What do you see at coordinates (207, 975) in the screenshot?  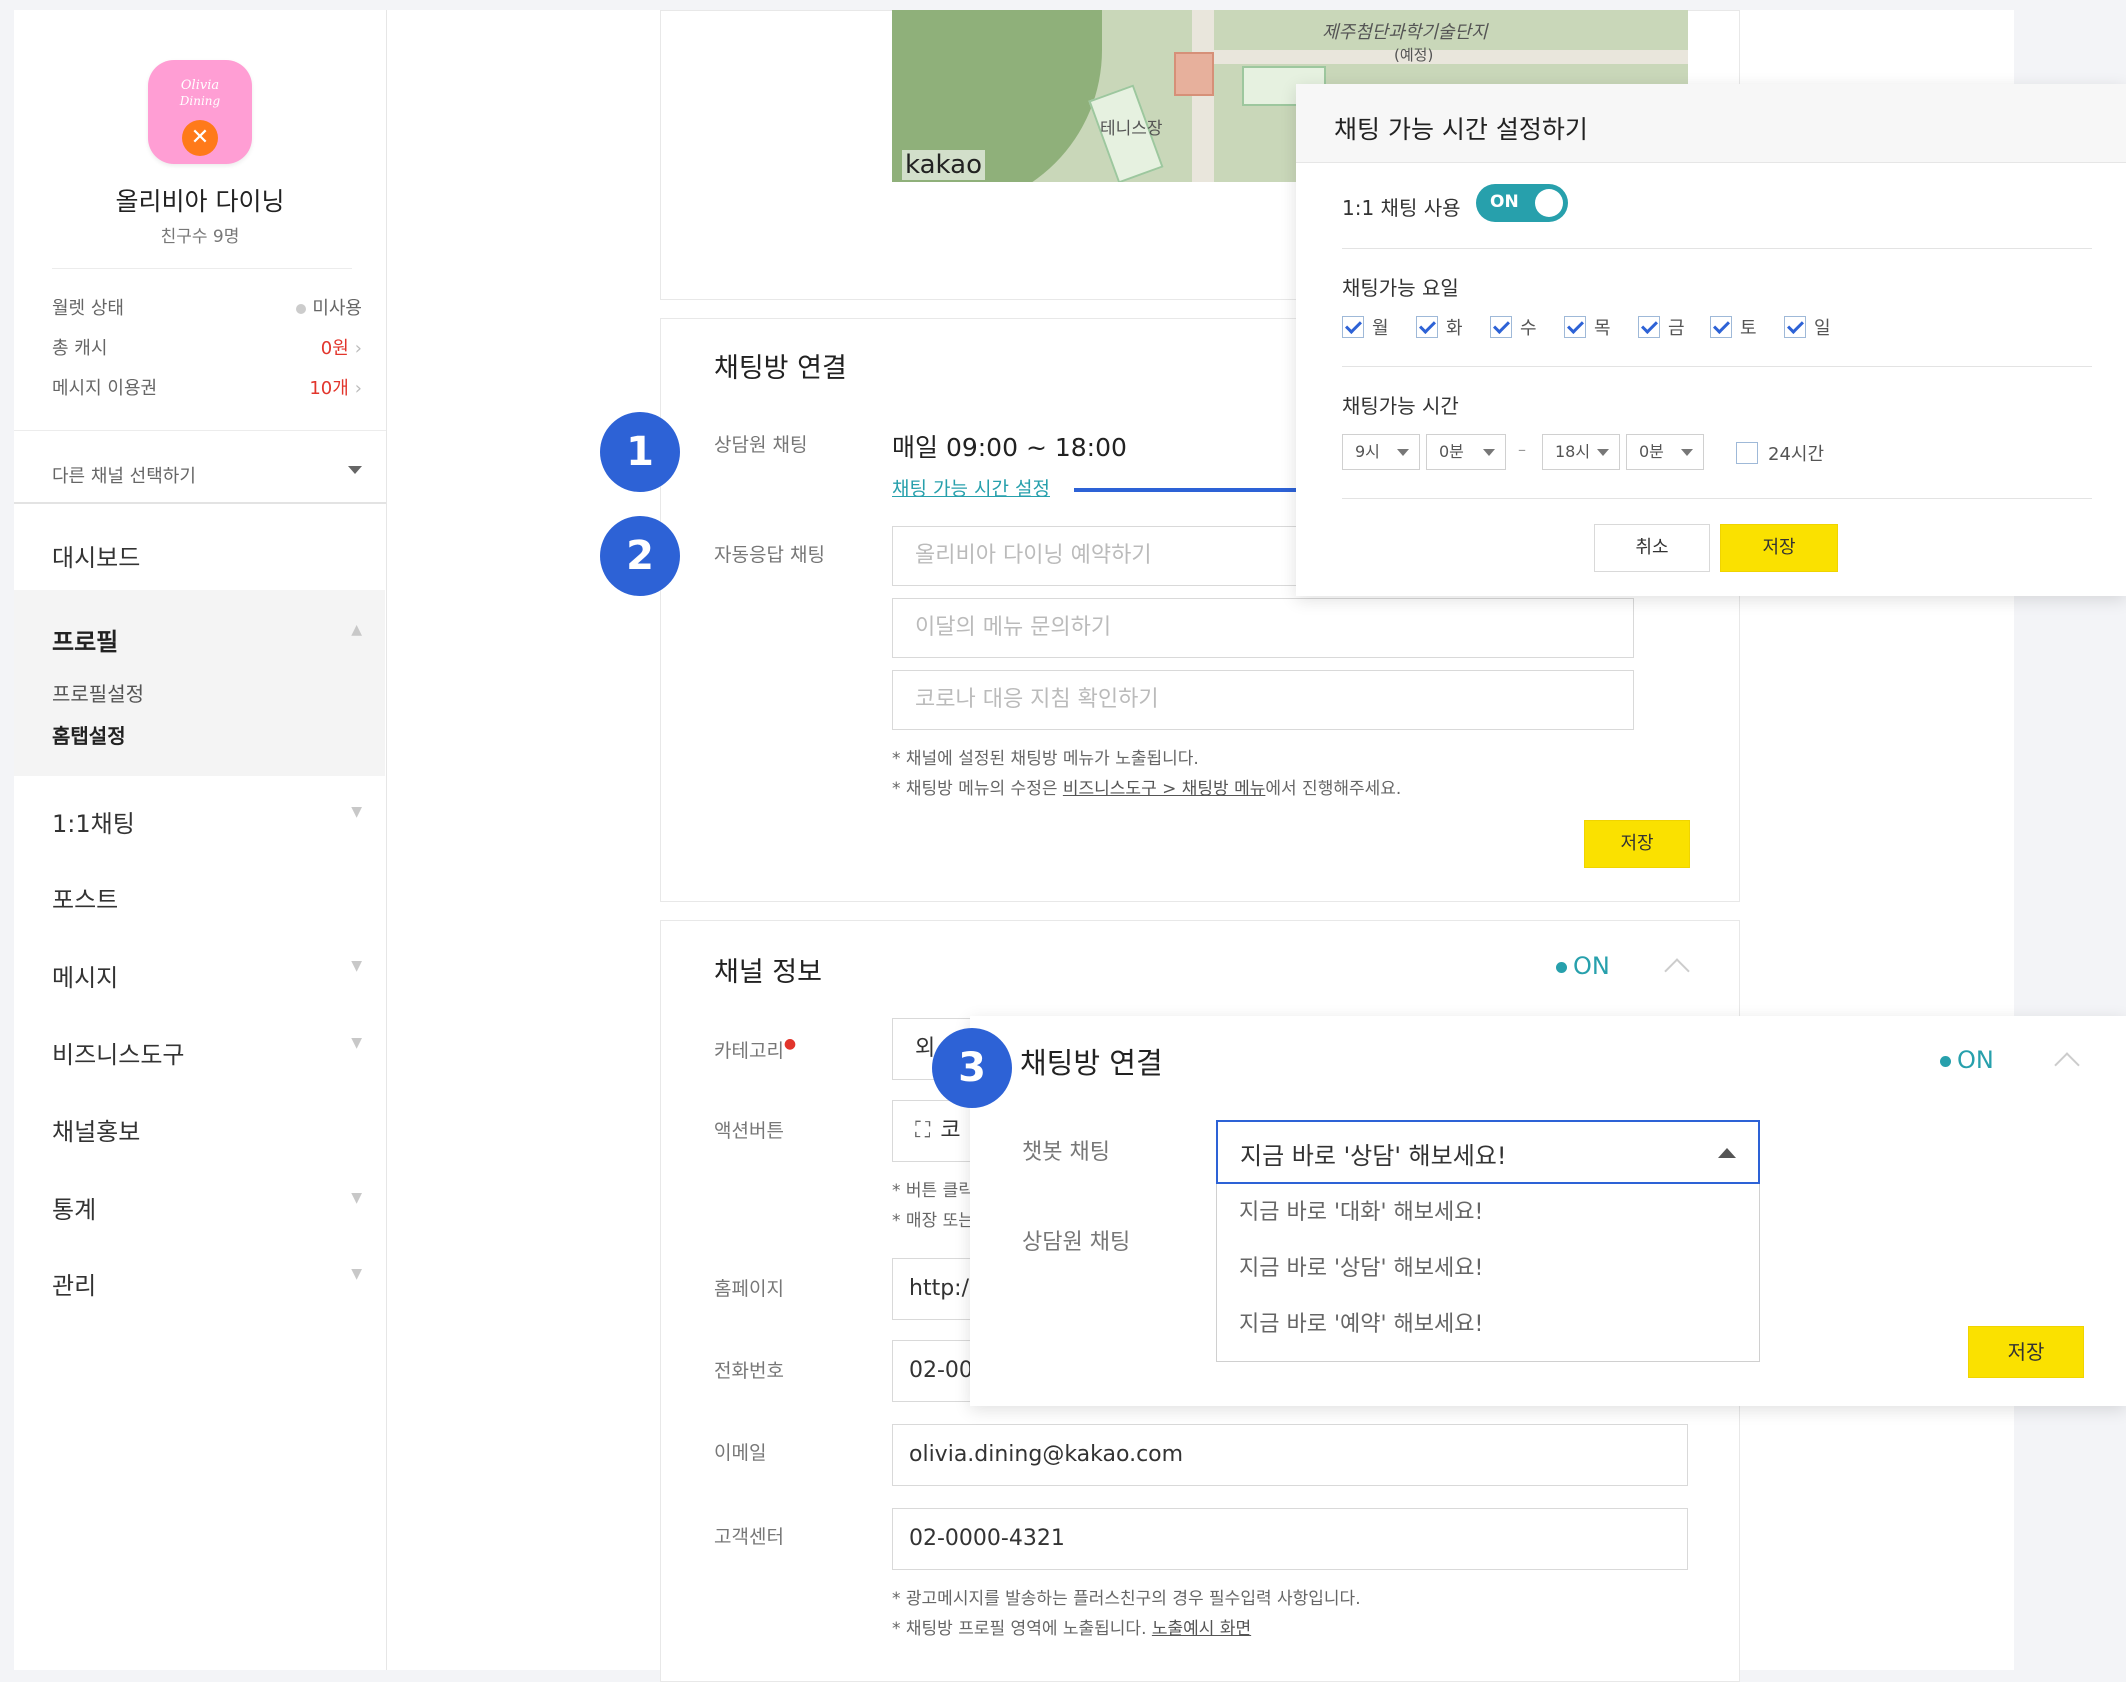 I see `nav-message: 메시지 ▼` at bounding box center [207, 975].